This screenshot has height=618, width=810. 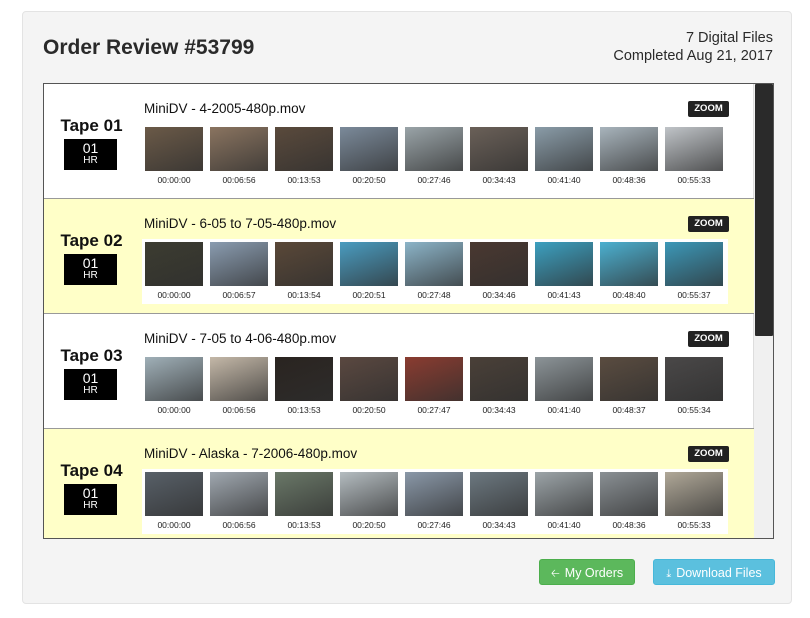 What do you see at coordinates (91, 125) in the screenshot?
I see `tape-name: Tape 01` at bounding box center [91, 125].